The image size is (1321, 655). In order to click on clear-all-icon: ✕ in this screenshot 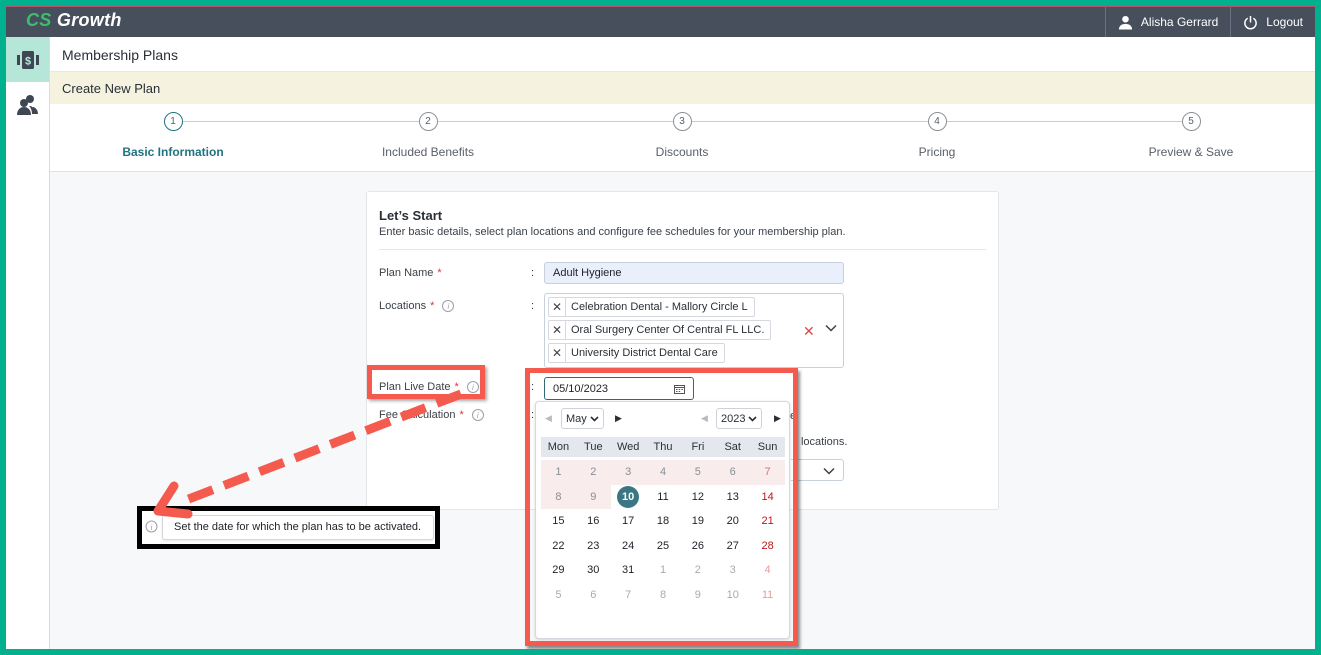, I will do `click(809, 331)`.